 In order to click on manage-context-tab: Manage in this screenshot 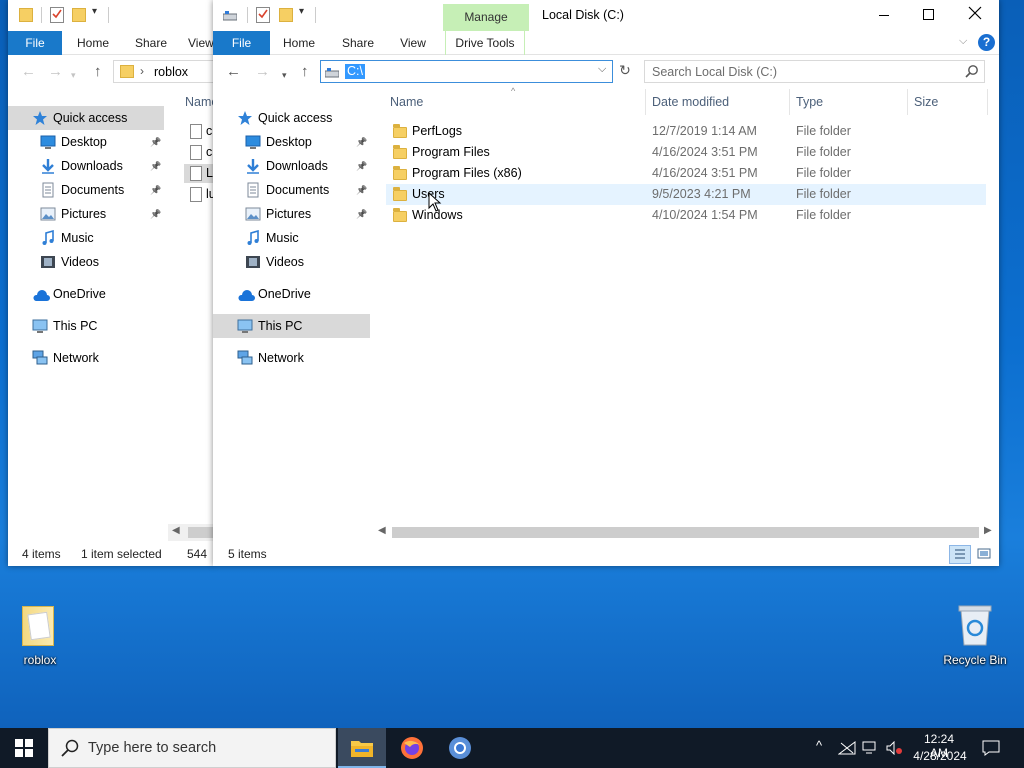, I will do `click(486, 17)`.